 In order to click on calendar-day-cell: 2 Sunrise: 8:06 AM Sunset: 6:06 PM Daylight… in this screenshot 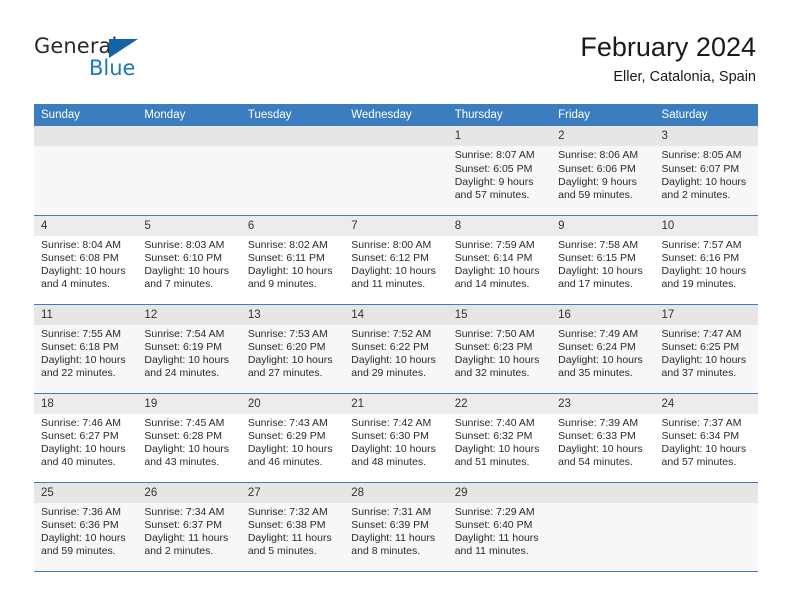, I will do `click(603, 171)`.